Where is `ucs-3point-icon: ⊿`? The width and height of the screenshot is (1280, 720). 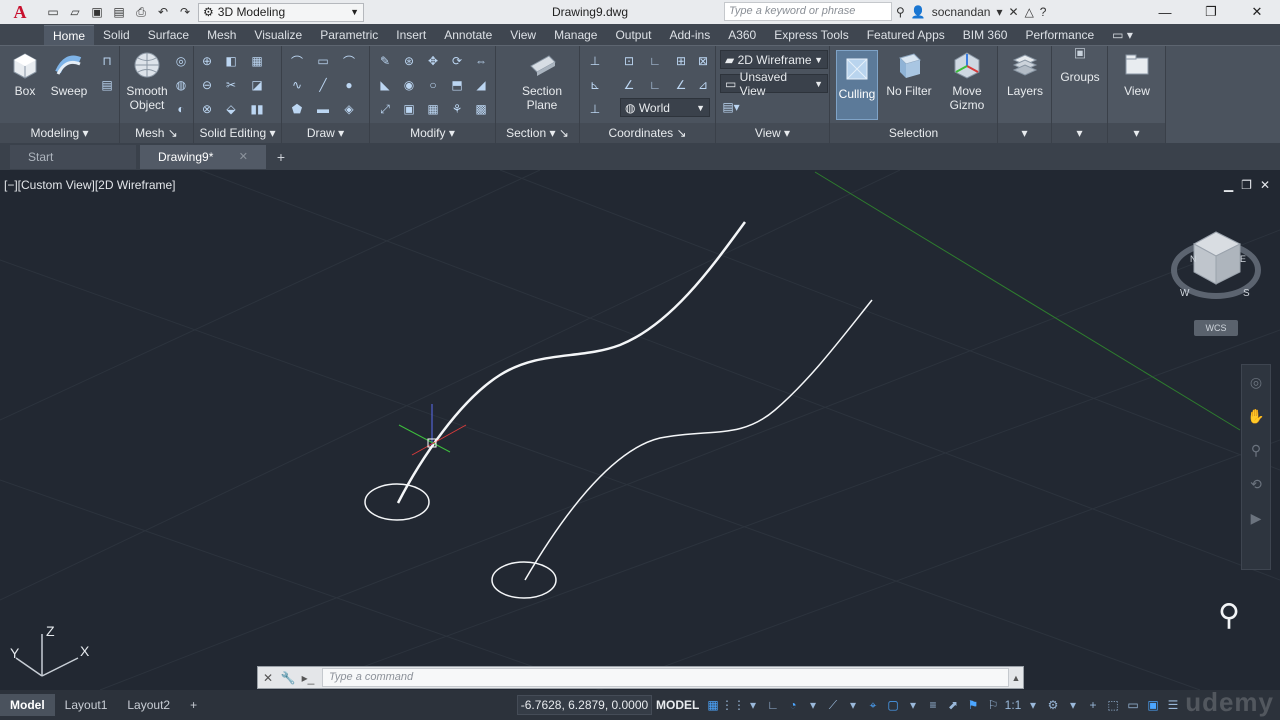
ucs-3point-icon: ⊿ is located at coordinates (703, 85).